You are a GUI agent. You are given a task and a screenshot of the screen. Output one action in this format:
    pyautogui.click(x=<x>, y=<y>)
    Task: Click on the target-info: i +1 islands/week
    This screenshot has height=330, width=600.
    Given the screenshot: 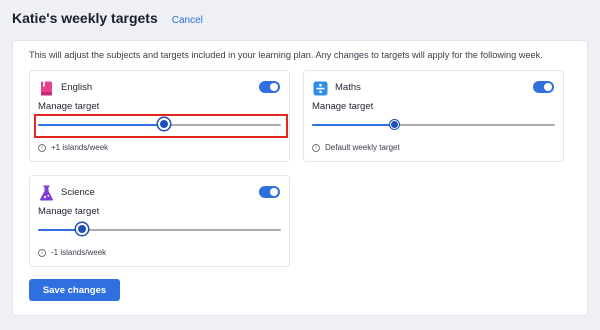 What is the action you would take?
    pyautogui.click(x=73, y=147)
    